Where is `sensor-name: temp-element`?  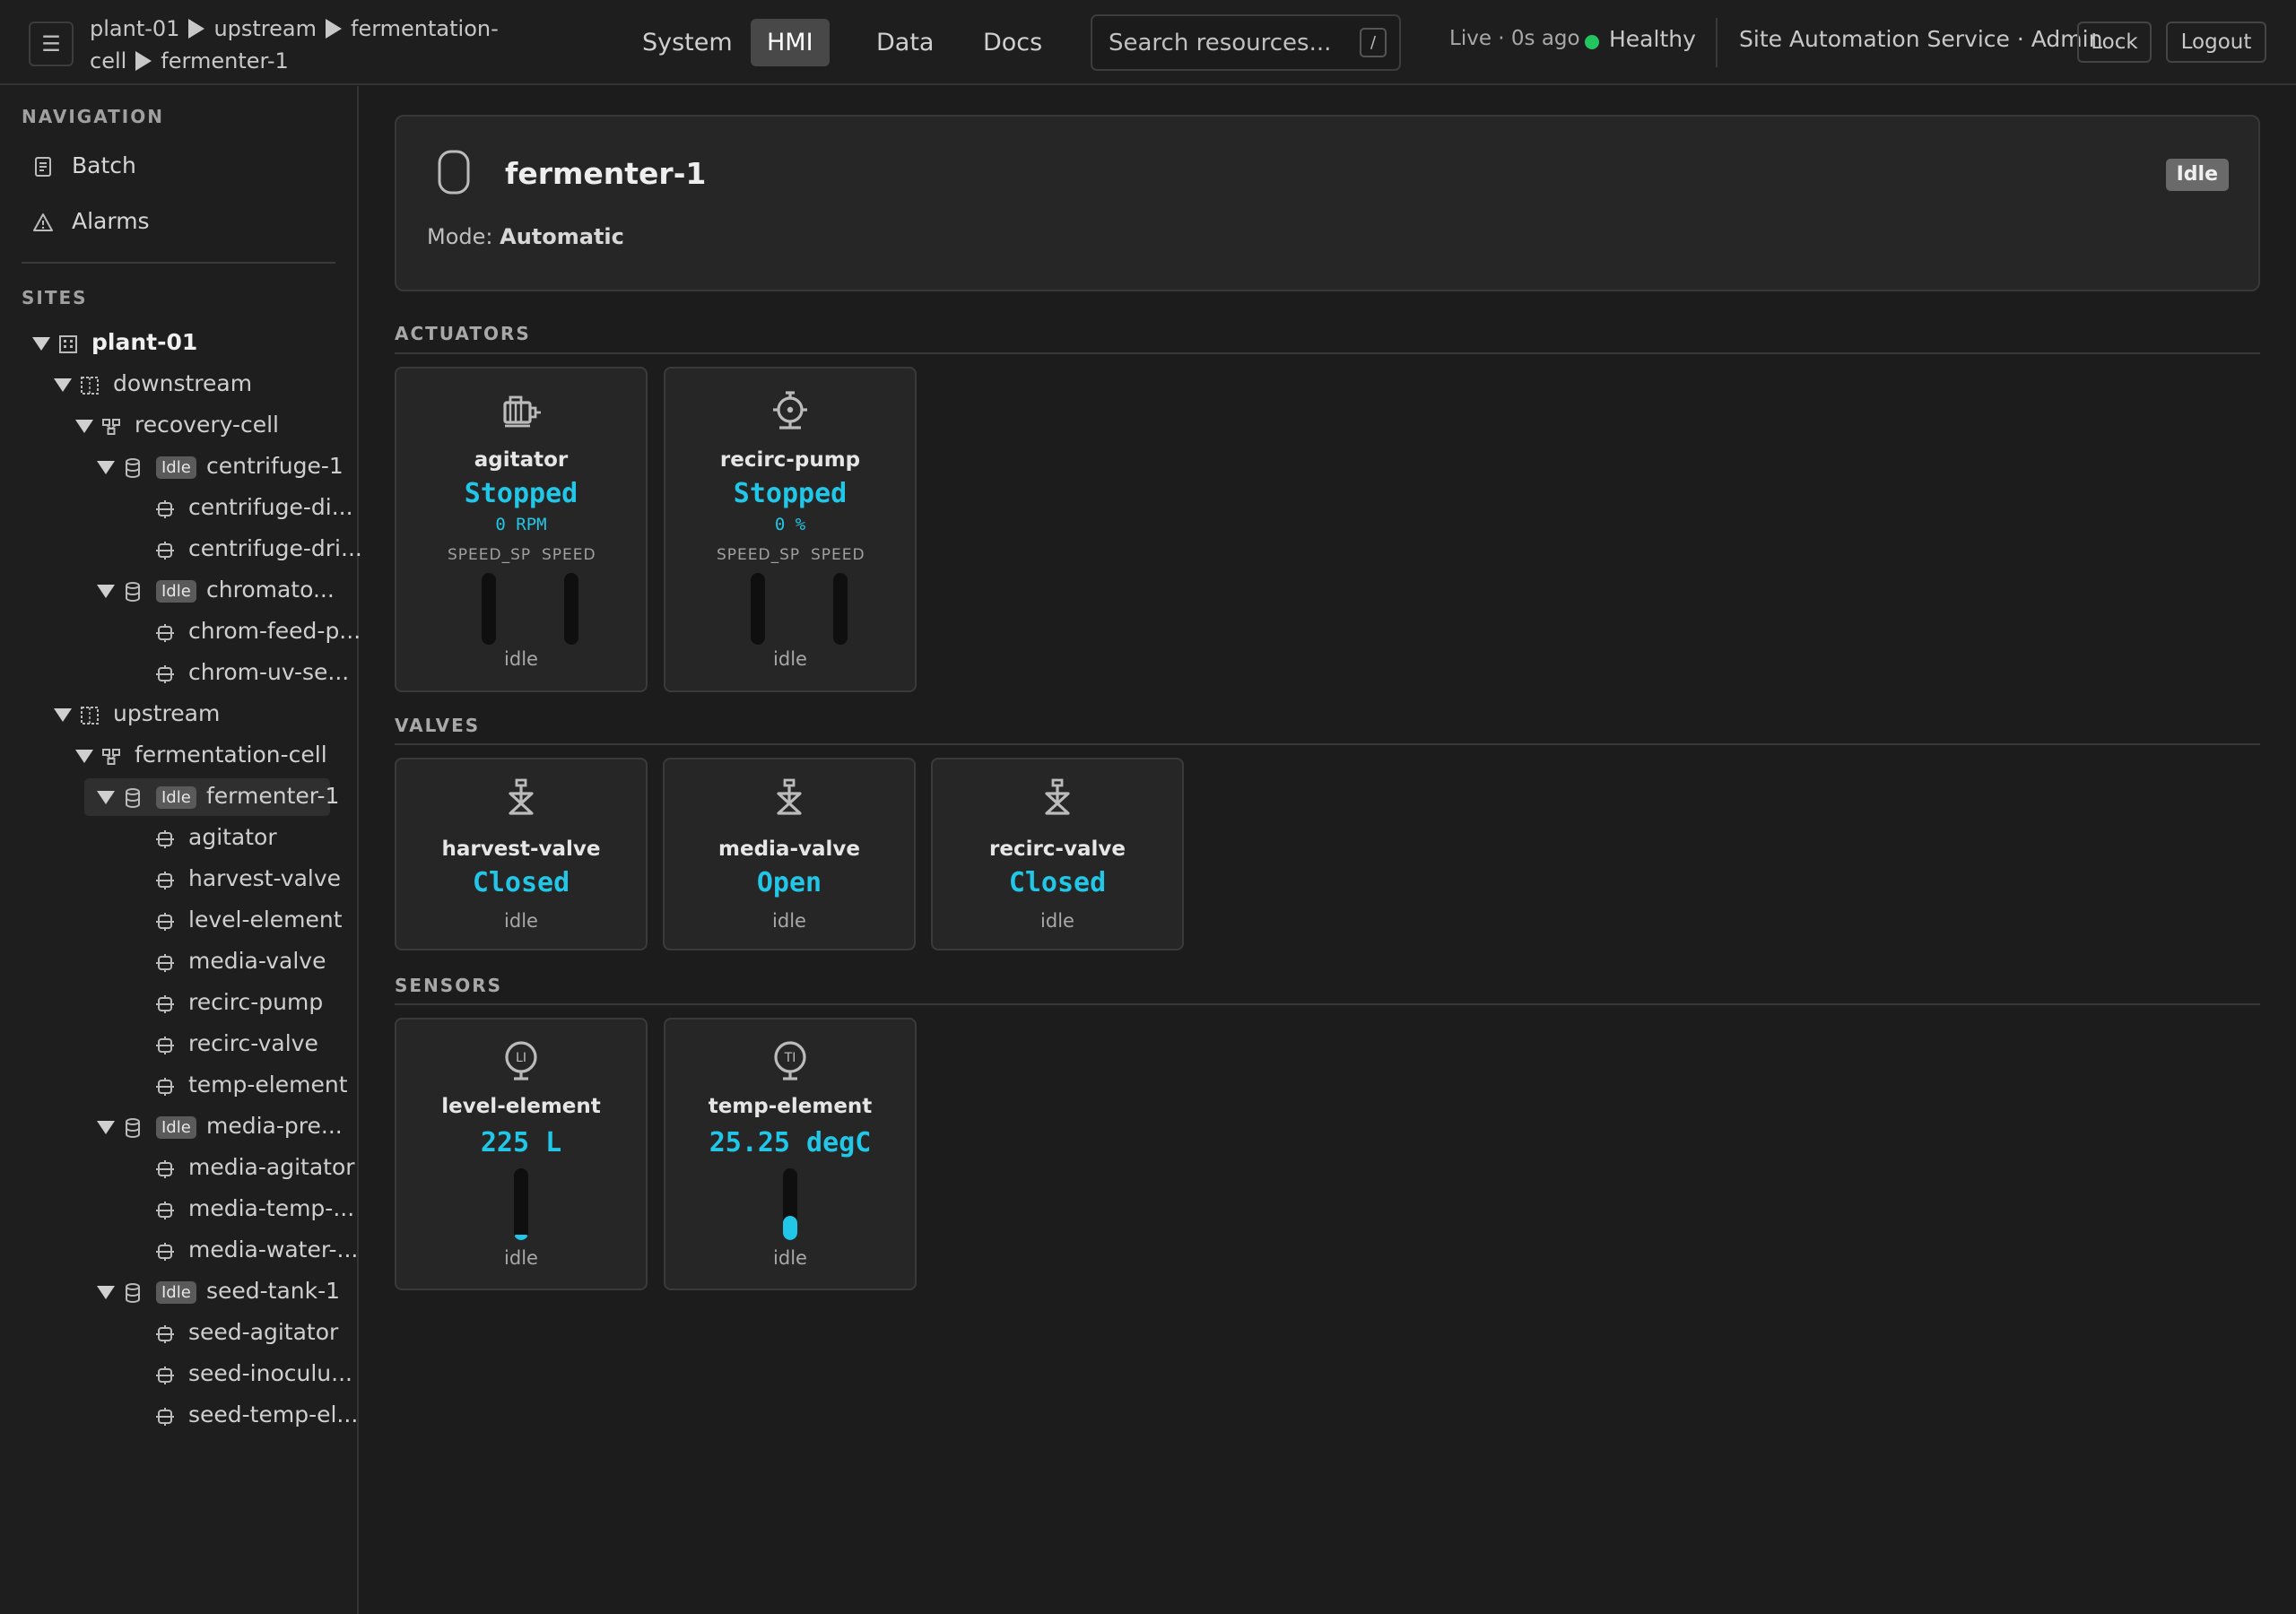 sensor-name: temp-element is located at coordinates (790, 1106).